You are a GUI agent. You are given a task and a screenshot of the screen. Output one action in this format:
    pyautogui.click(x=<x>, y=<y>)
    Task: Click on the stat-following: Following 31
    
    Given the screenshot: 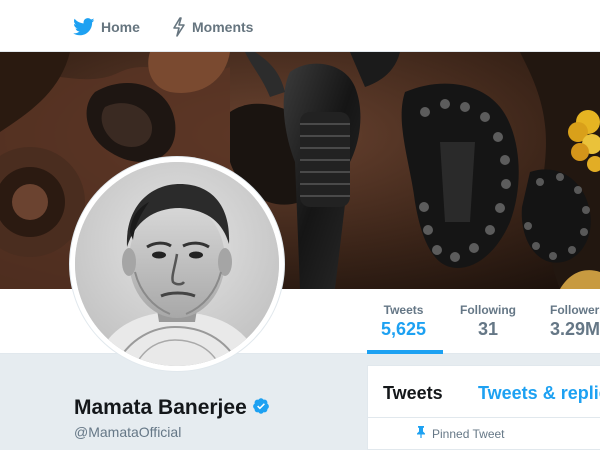 What is the action you would take?
    pyautogui.click(x=488, y=321)
    